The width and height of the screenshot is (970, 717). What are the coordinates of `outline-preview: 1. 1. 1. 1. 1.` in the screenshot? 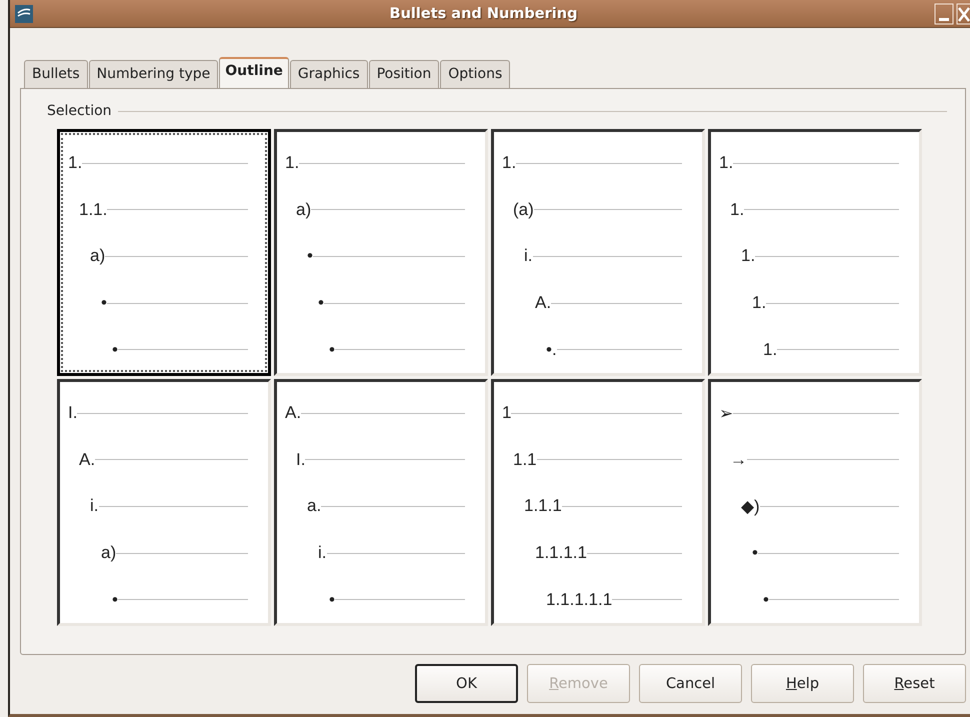 It's located at (815, 252).